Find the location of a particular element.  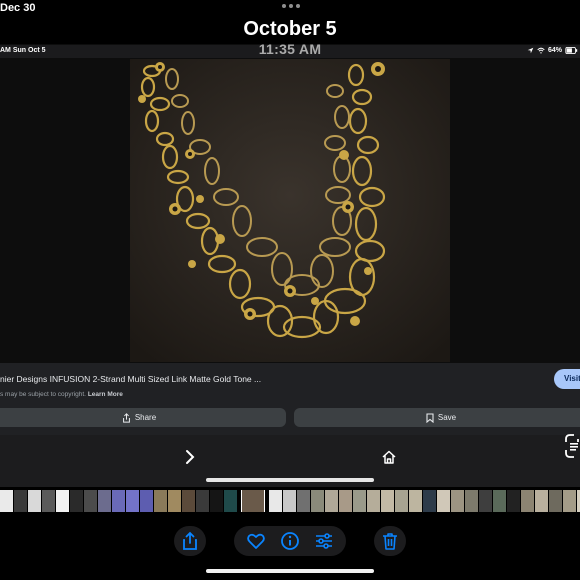

save-result-button: Save is located at coordinates (437, 417).